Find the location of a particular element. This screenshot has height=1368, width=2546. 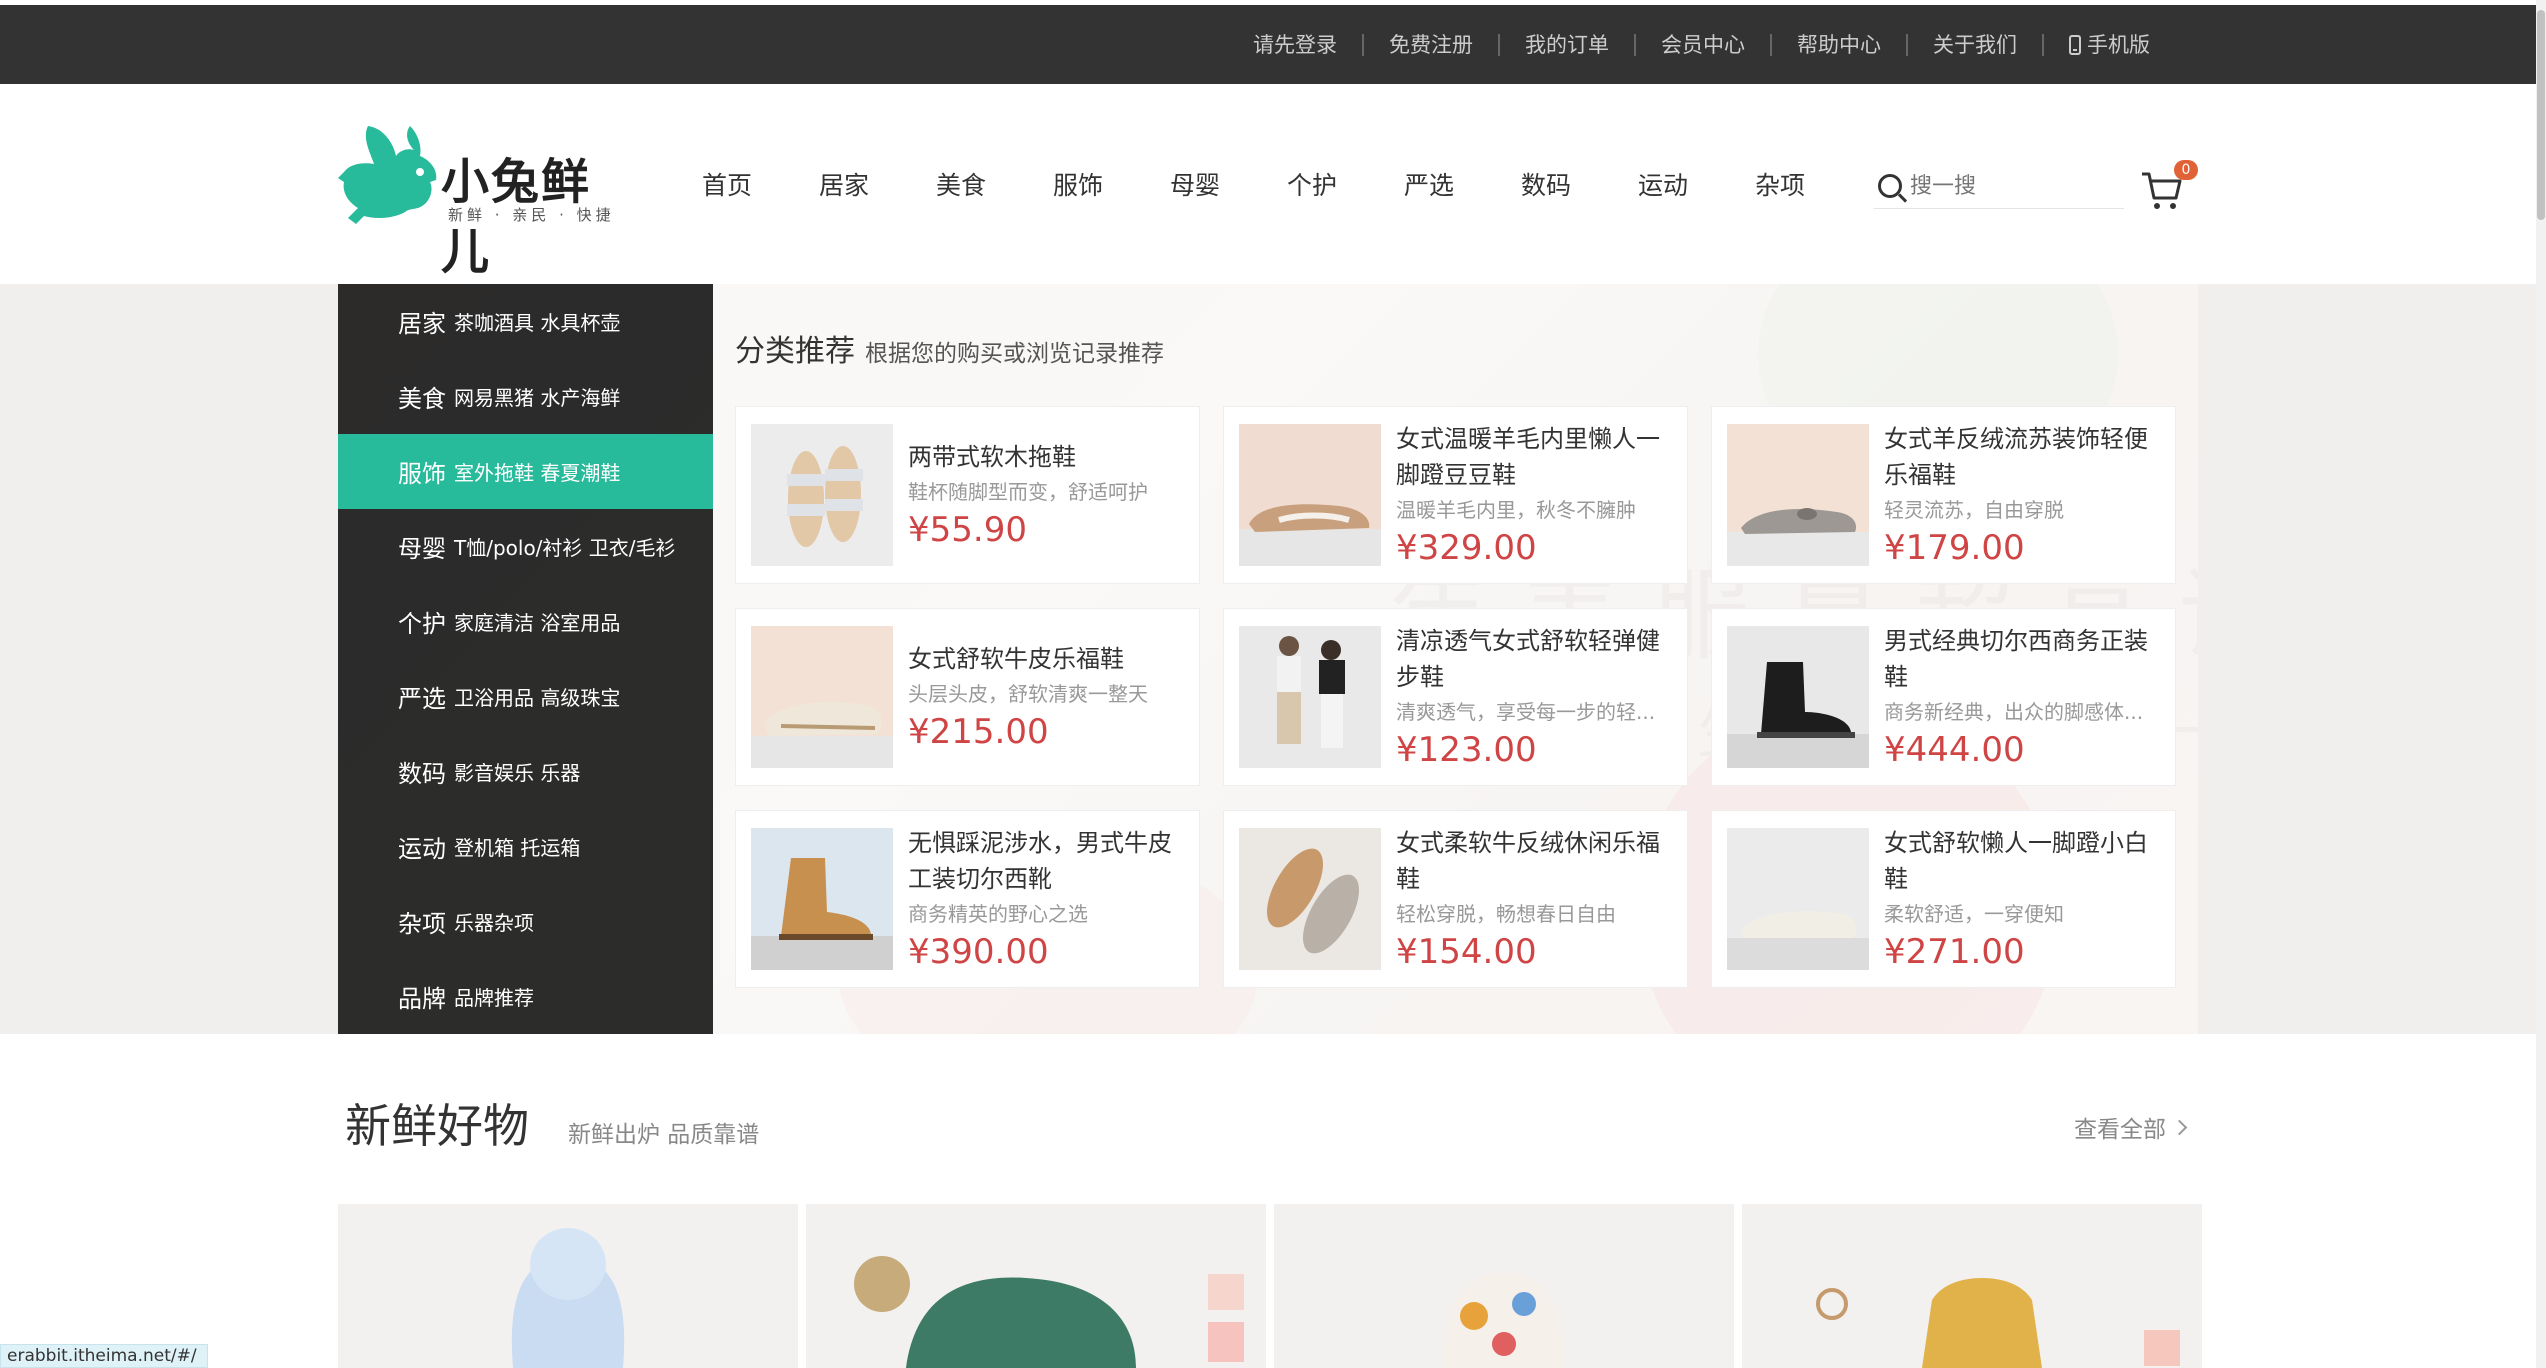

category-sub: T恤/polo/衬衫 卫衣/毛衫 is located at coordinates (565, 548).